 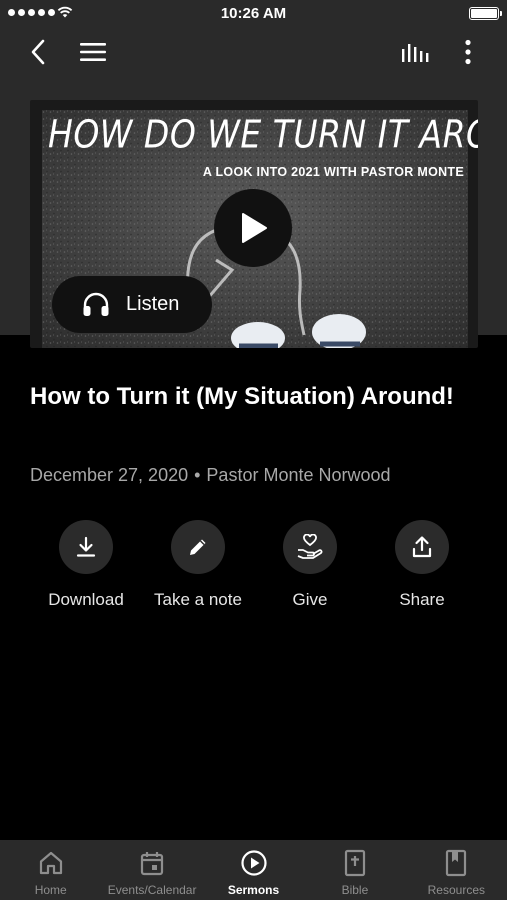 I want to click on status-bar: 10:26 AM, so click(x=253, y=14).